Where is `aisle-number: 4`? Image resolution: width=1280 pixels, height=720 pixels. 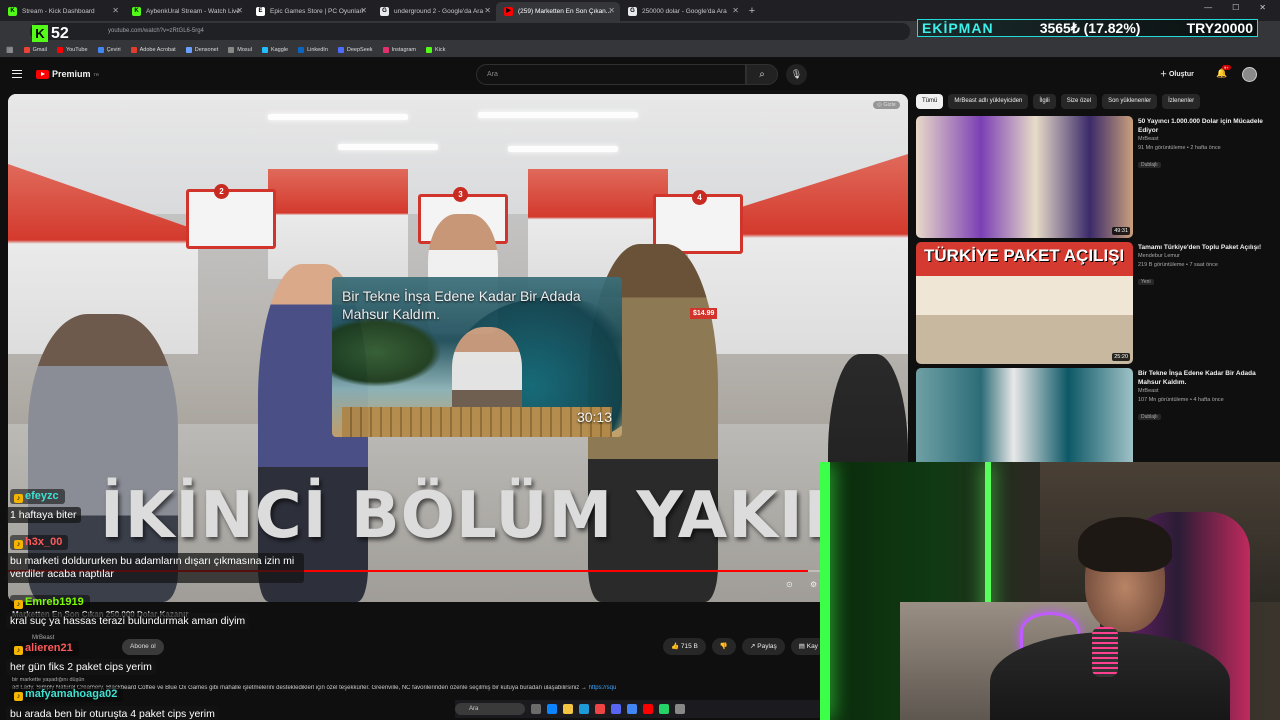 aisle-number: 4 is located at coordinates (699, 197).